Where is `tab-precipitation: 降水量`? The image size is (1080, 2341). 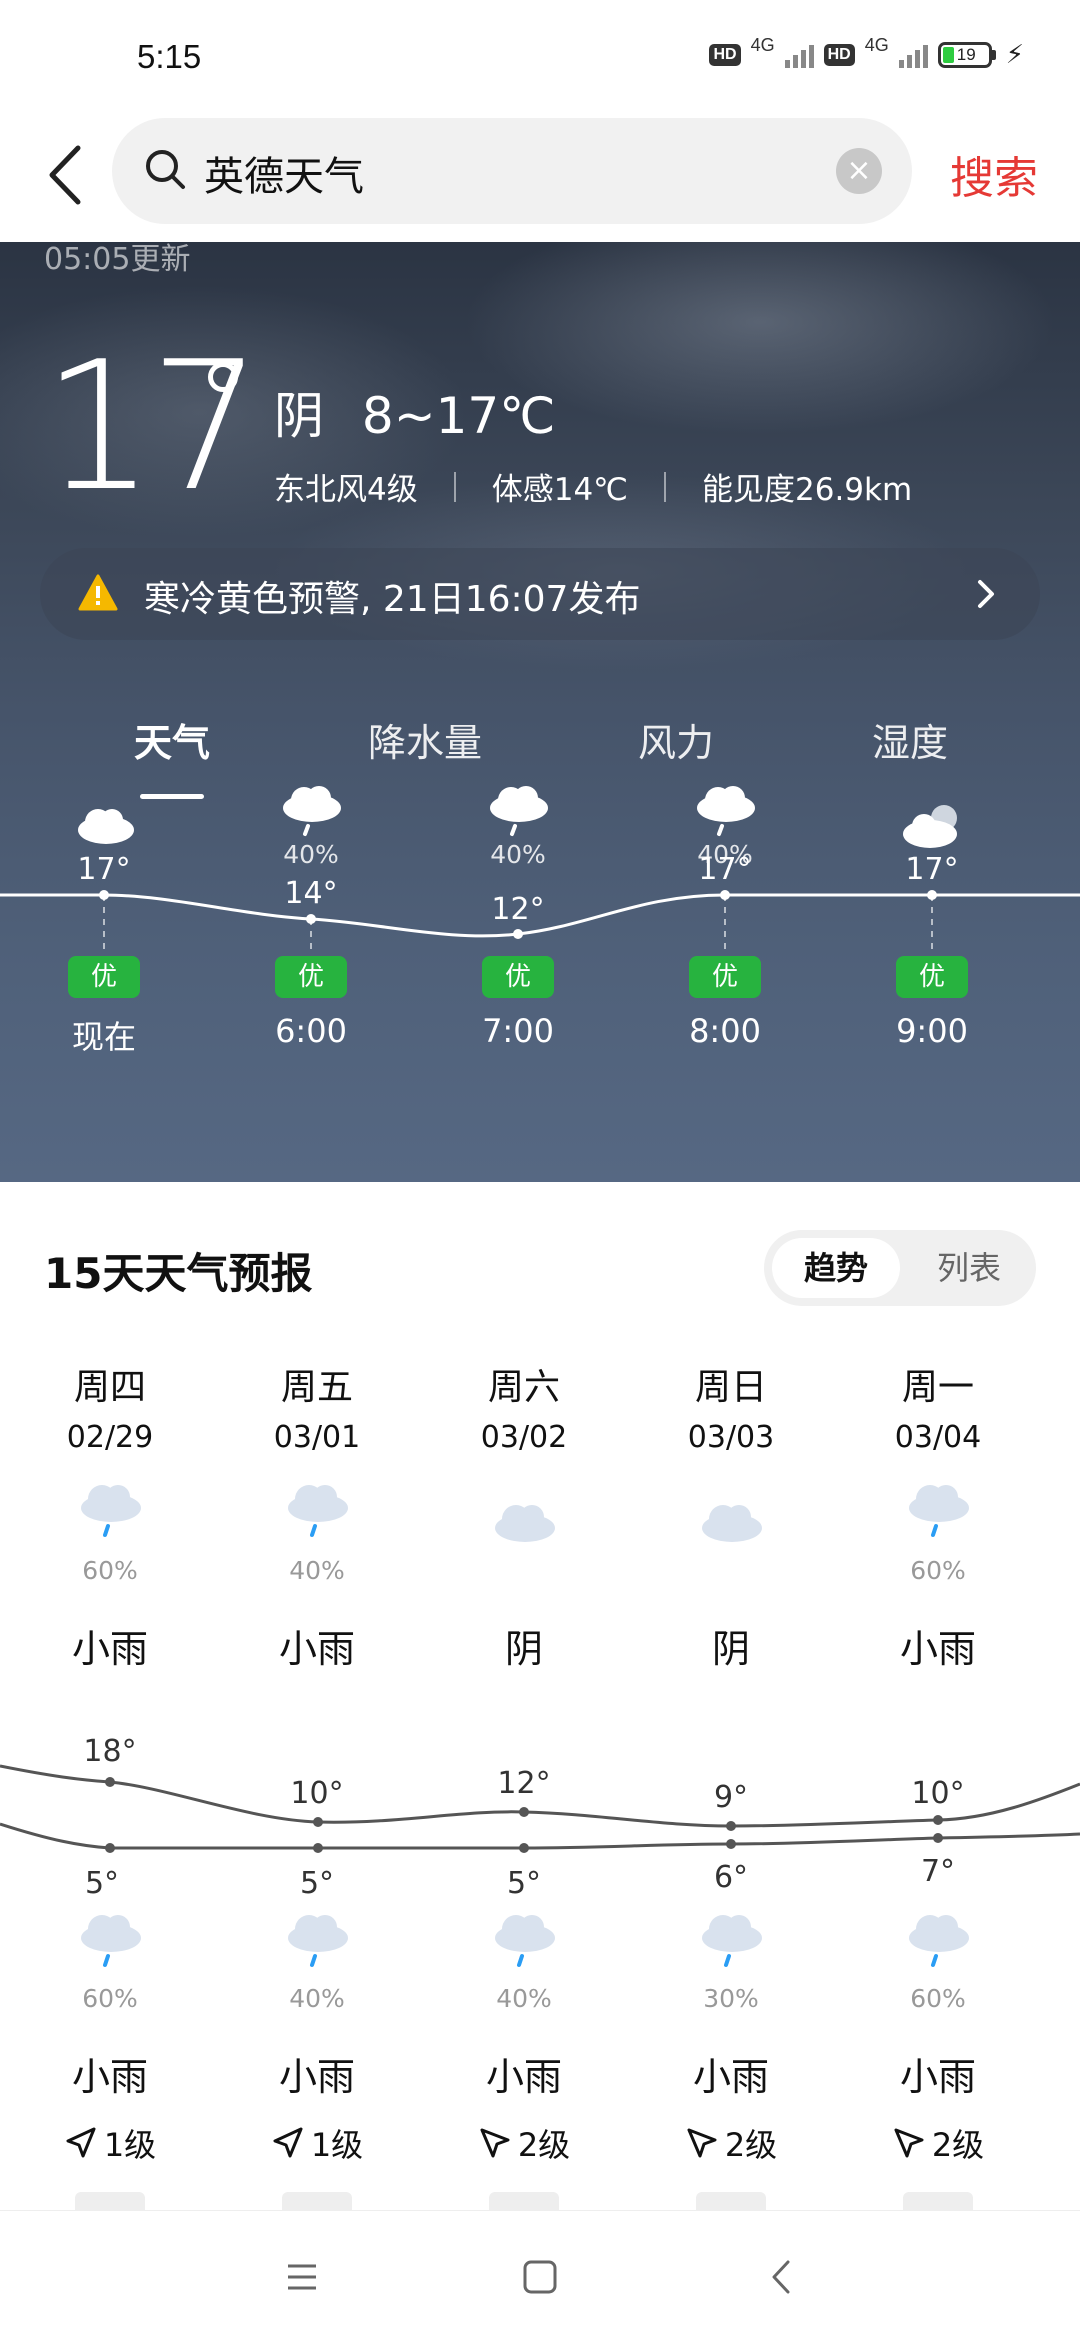 tab-precipitation: 降水量 is located at coordinates (425, 739).